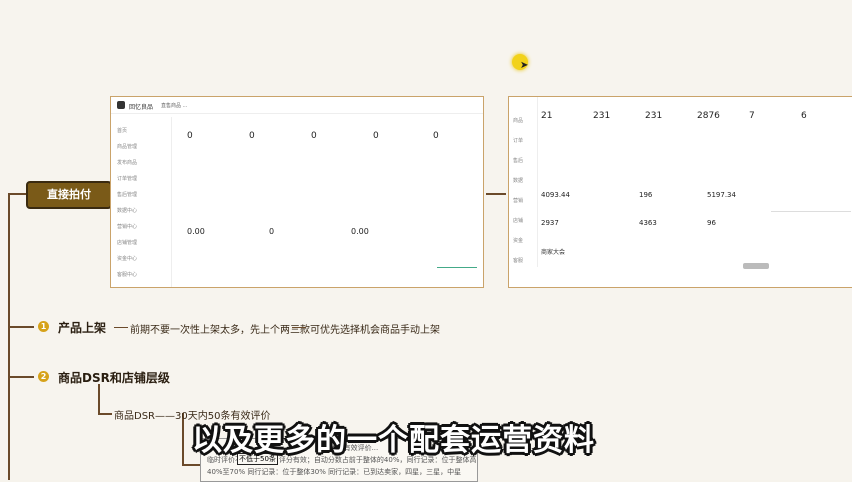  What do you see at coordinates (127, 274) in the screenshot?
I see `sidebar-item: 客服中心` at bounding box center [127, 274].